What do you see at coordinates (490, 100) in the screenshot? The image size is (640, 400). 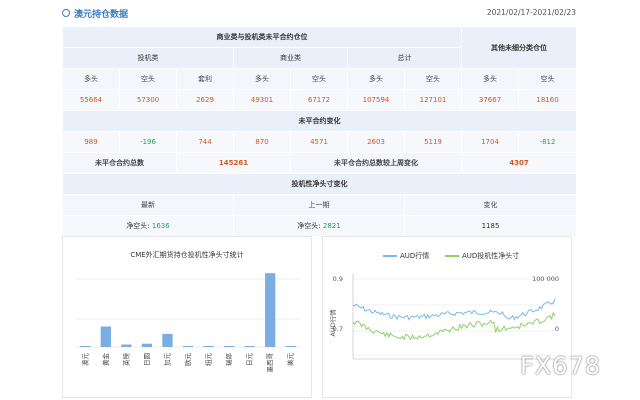 I see `position-value: 37667` at bounding box center [490, 100].